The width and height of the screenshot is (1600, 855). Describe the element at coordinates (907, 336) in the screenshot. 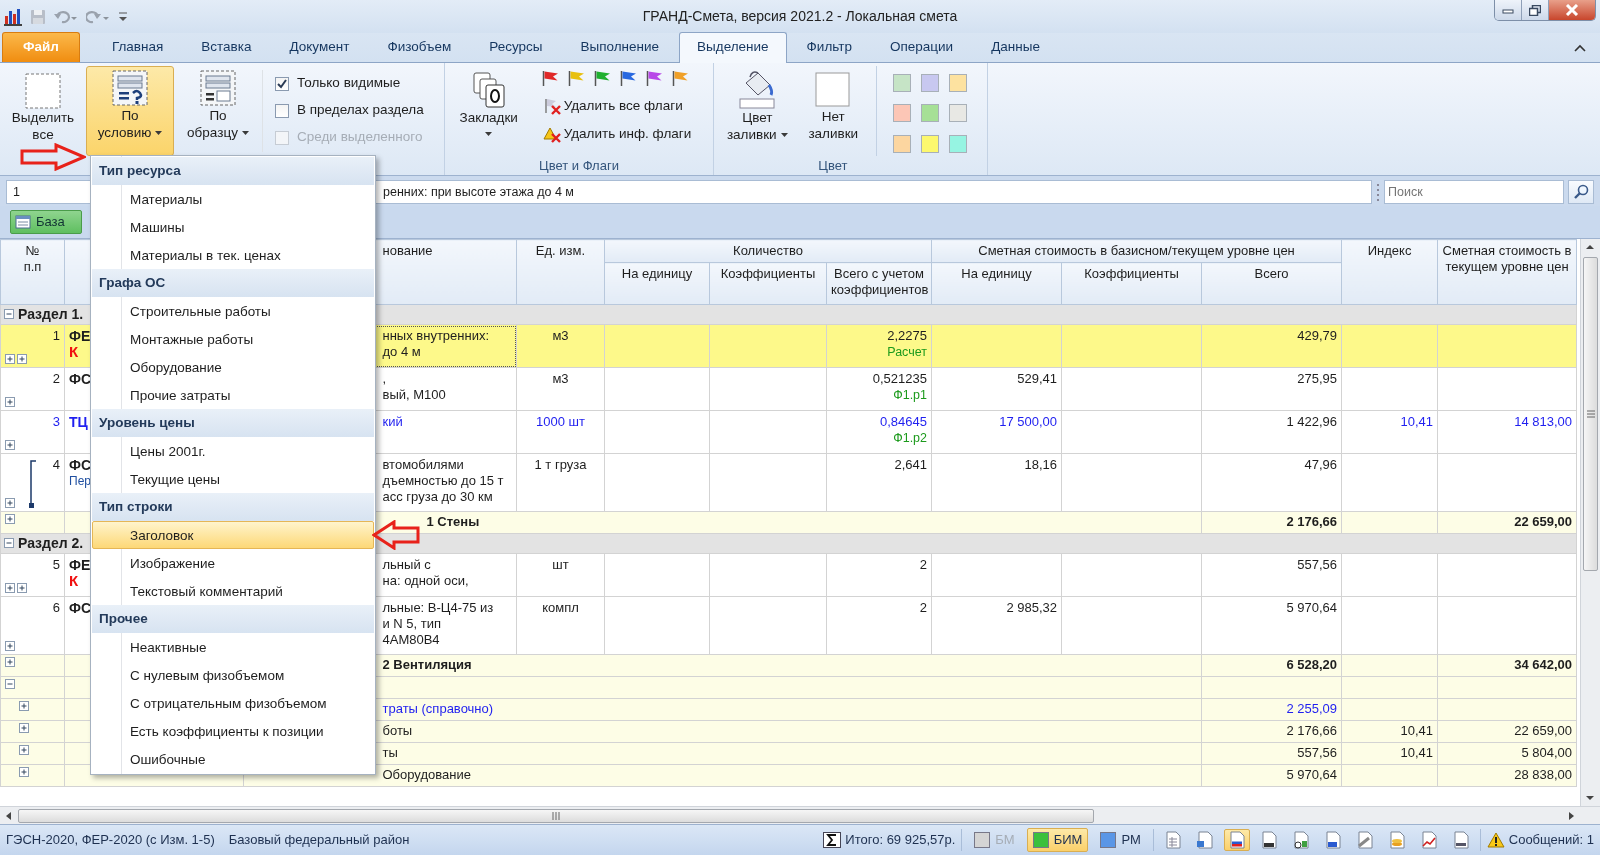

I see `cell-value: 2,2275` at that location.